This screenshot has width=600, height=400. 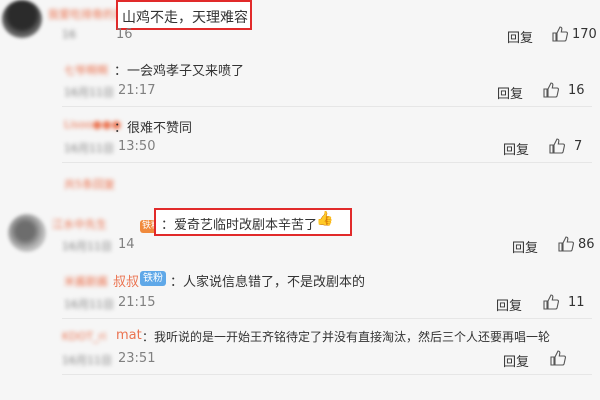 What do you see at coordinates (153, 278) in the screenshot?
I see `fan-badge: 铁粉` at bounding box center [153, 278].